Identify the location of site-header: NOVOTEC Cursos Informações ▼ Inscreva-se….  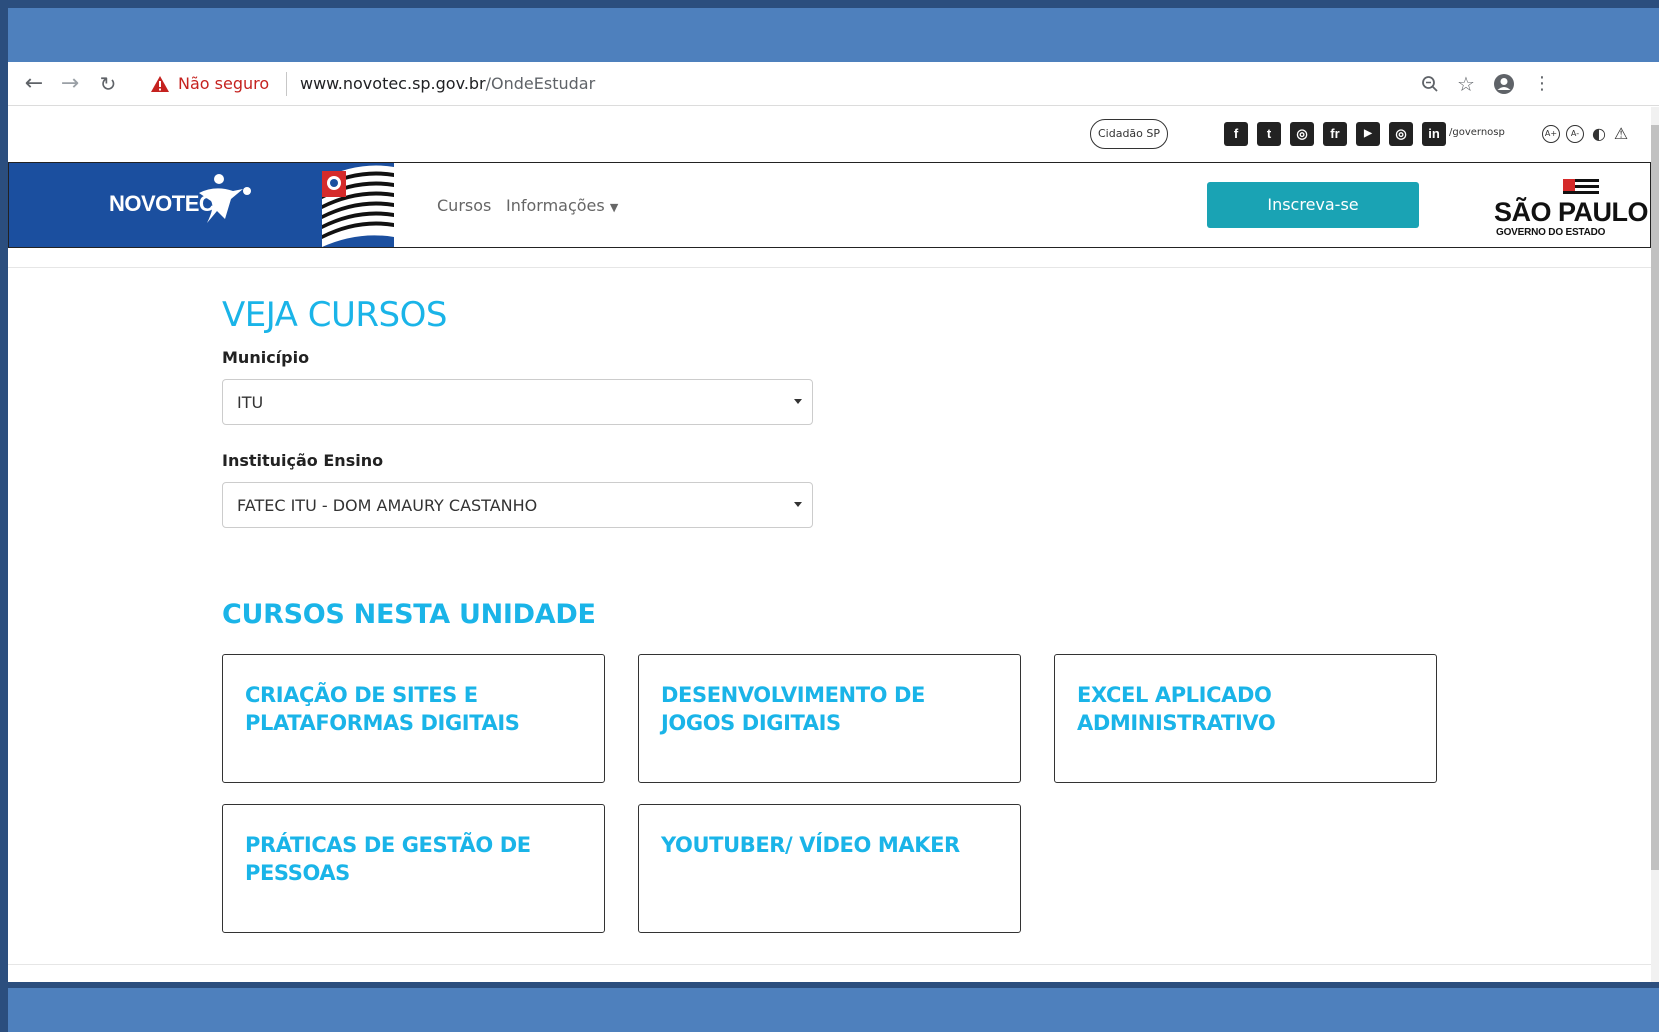
(829, 205).